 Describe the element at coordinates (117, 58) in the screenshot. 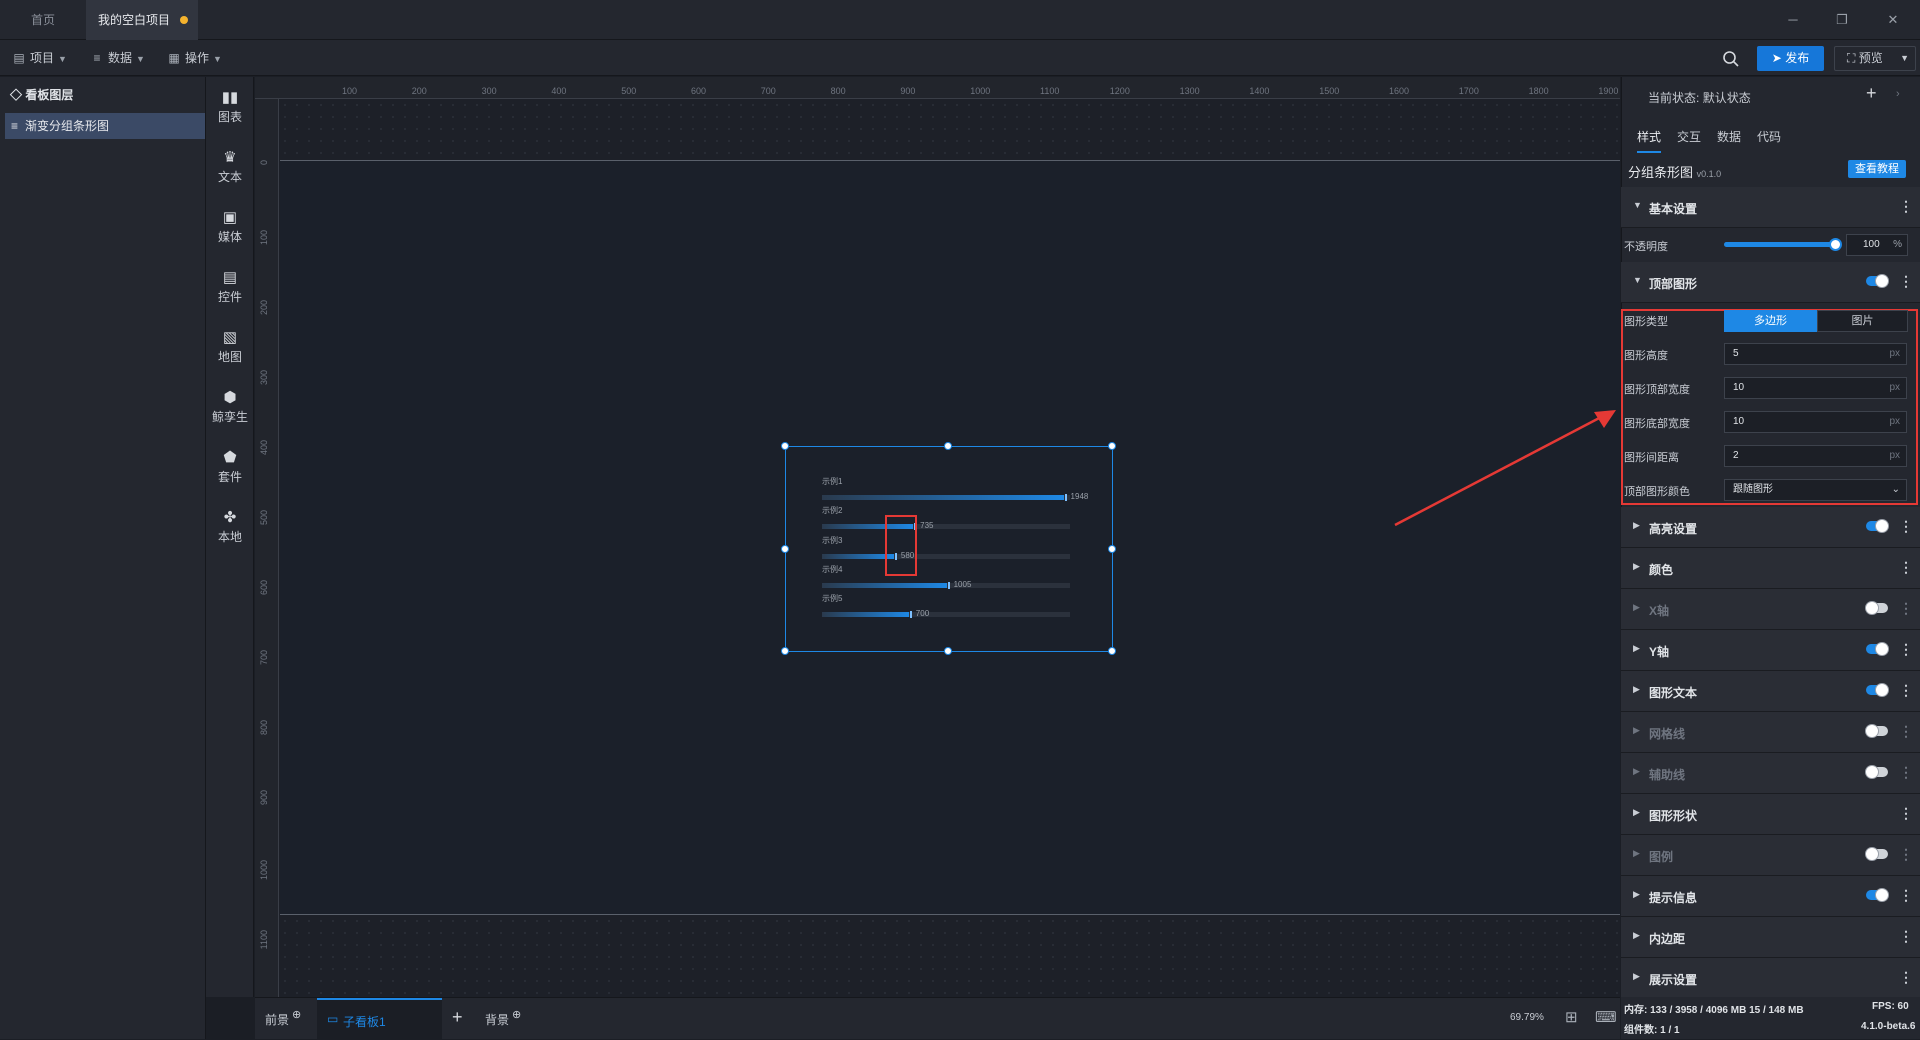

I see `menu-data: ≡ 数据 ▼` at that location.